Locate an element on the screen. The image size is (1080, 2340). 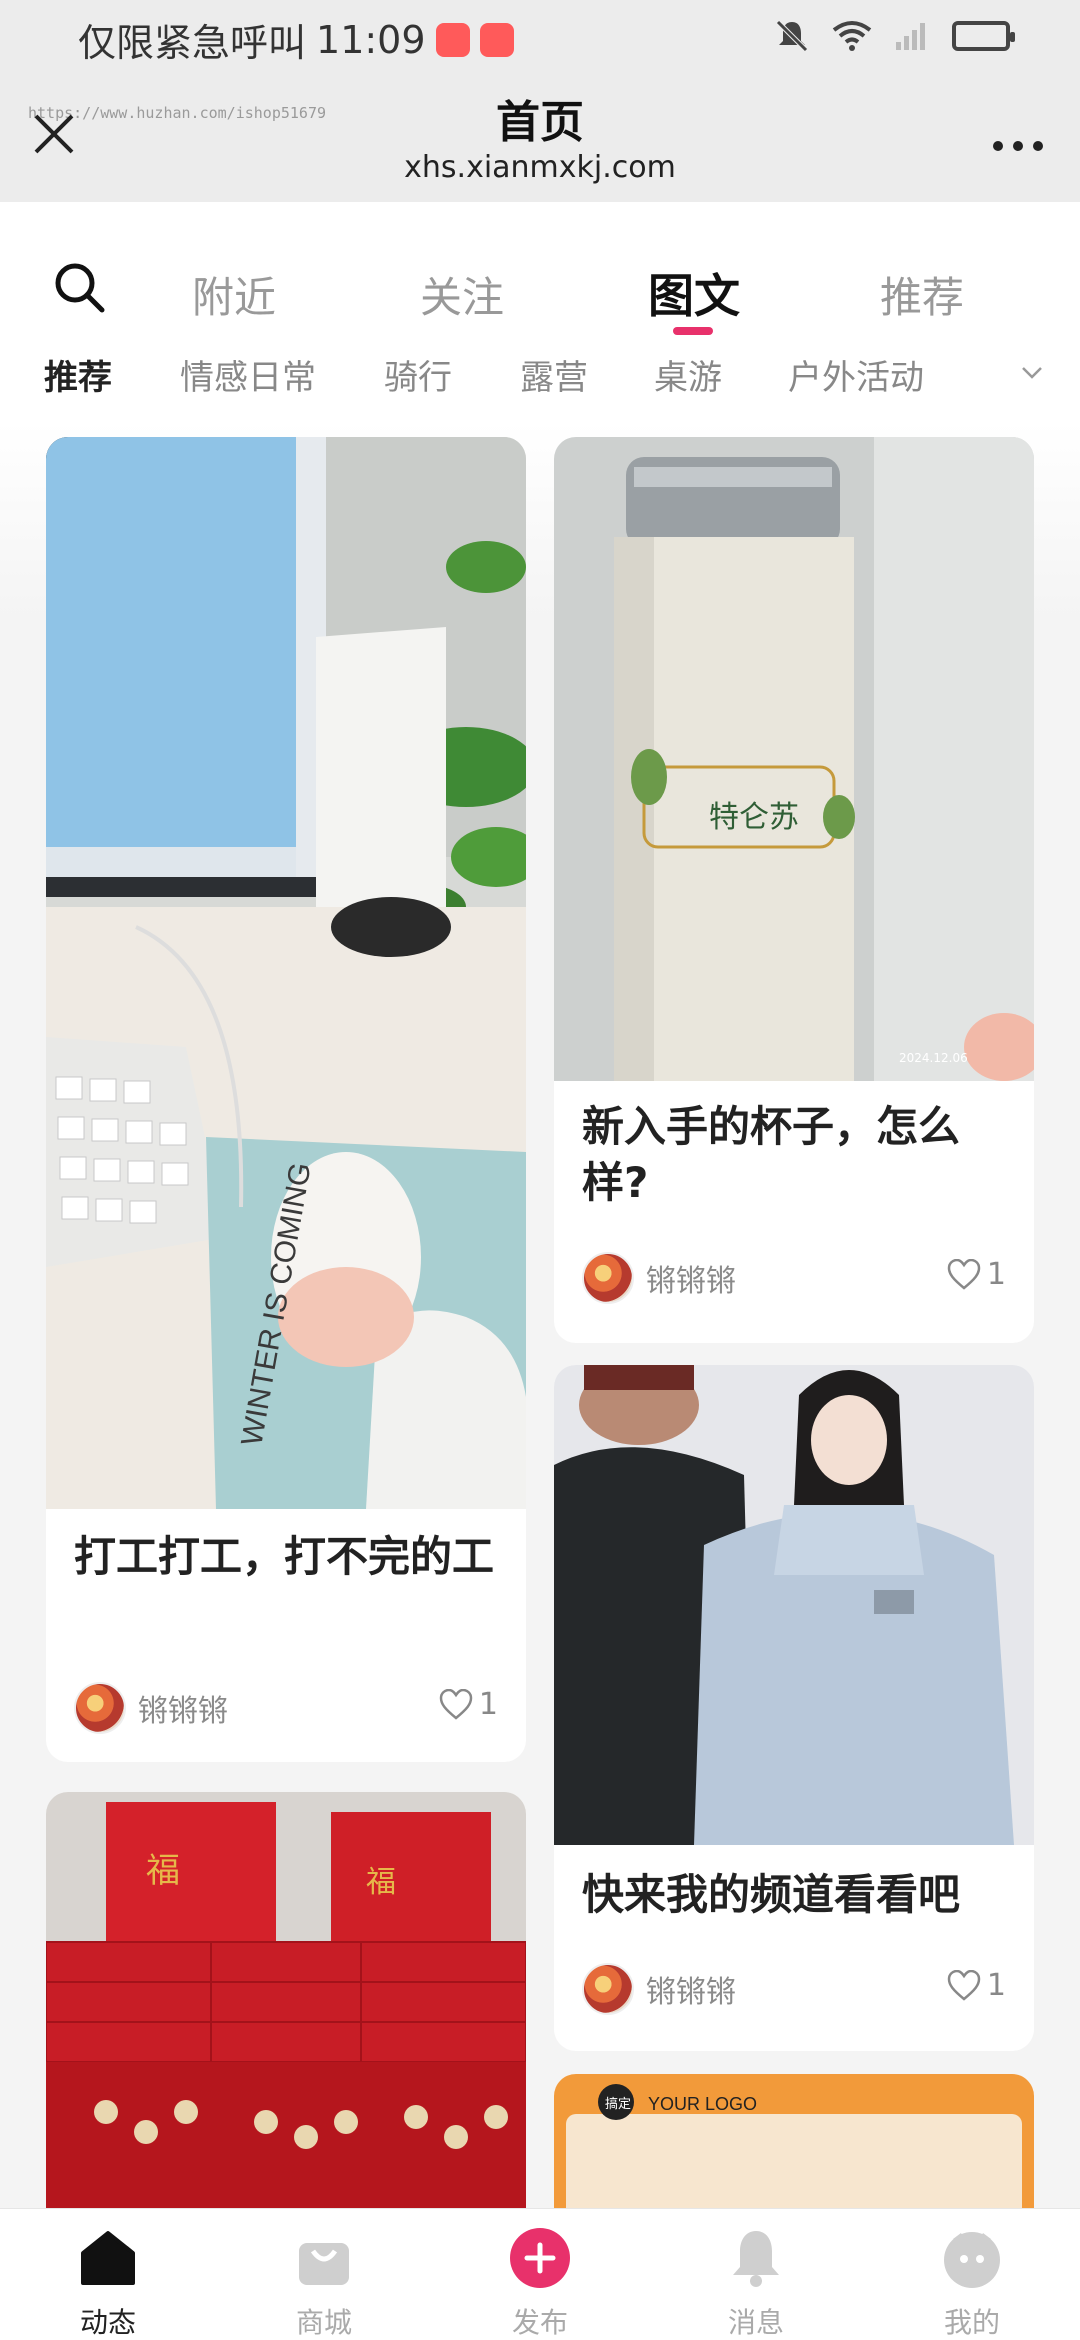
note-card: 搞定 YOUR LOGO 美味 is located at coordinates (794, 2141).